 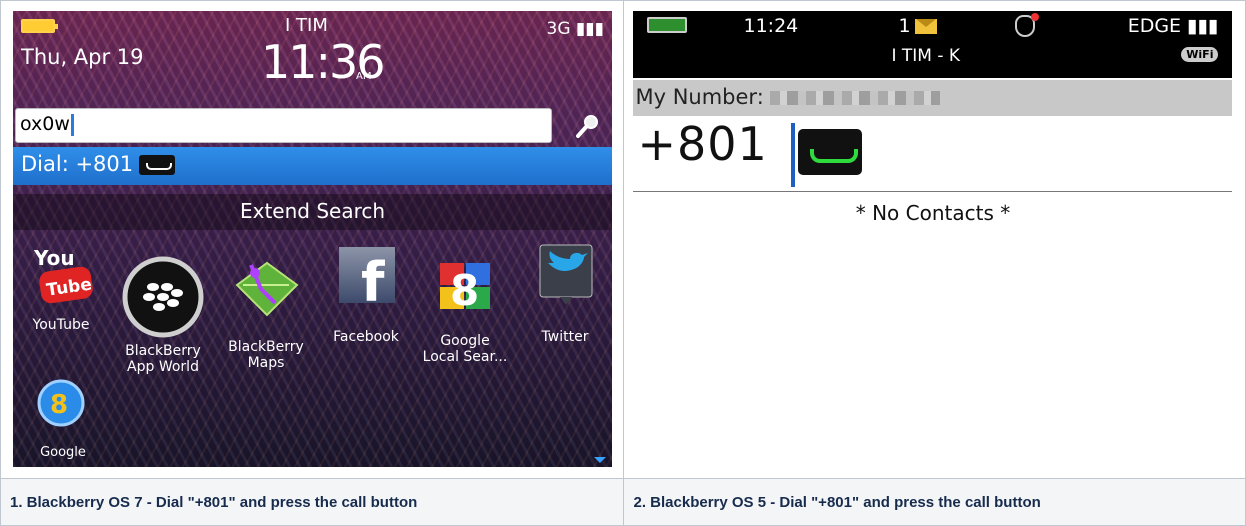 I want to click on dialed-number: +801, so click(x=702, y=144).